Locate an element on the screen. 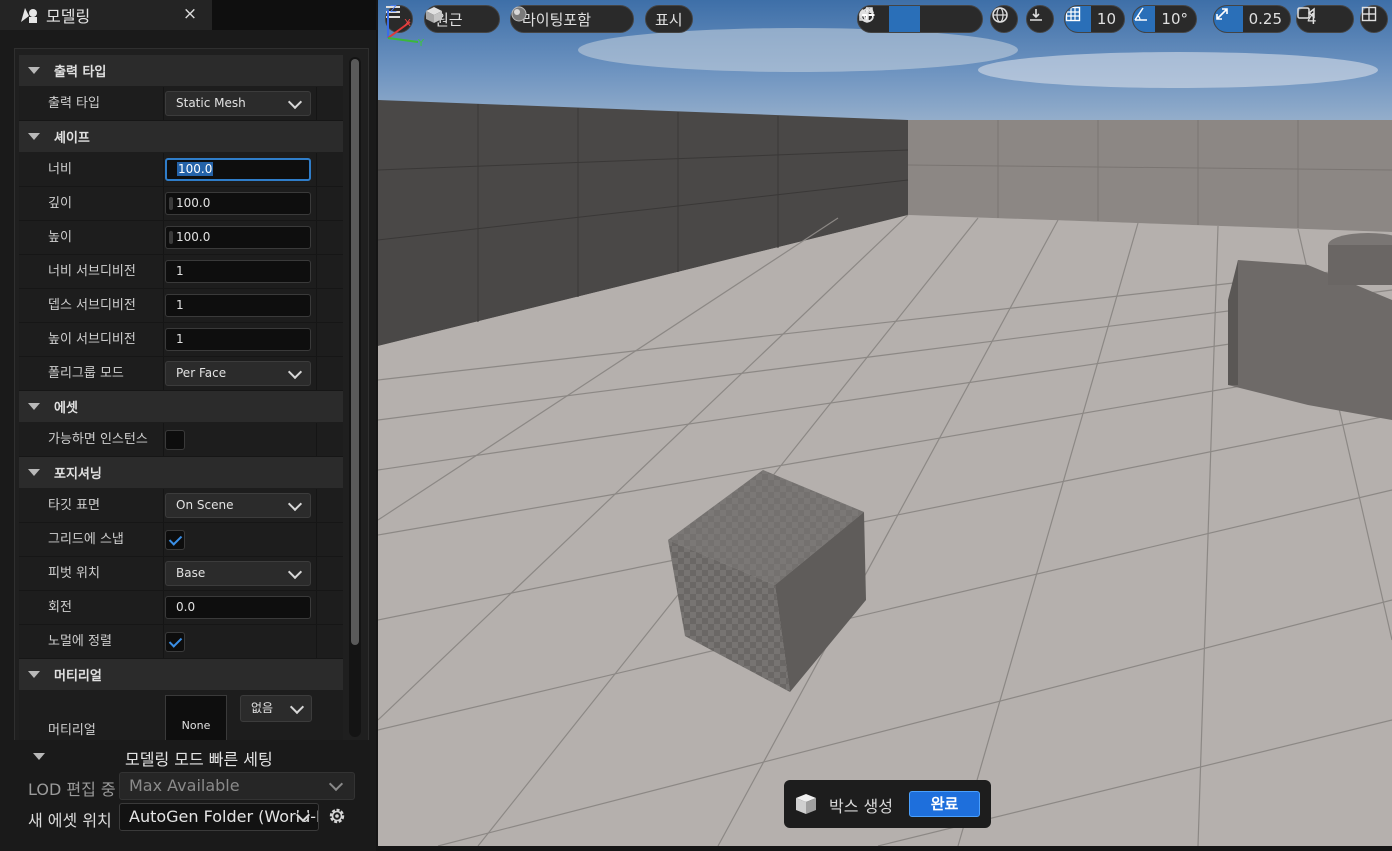  lighting-button: 라이팅포함 is located at coordinates (572, 19).